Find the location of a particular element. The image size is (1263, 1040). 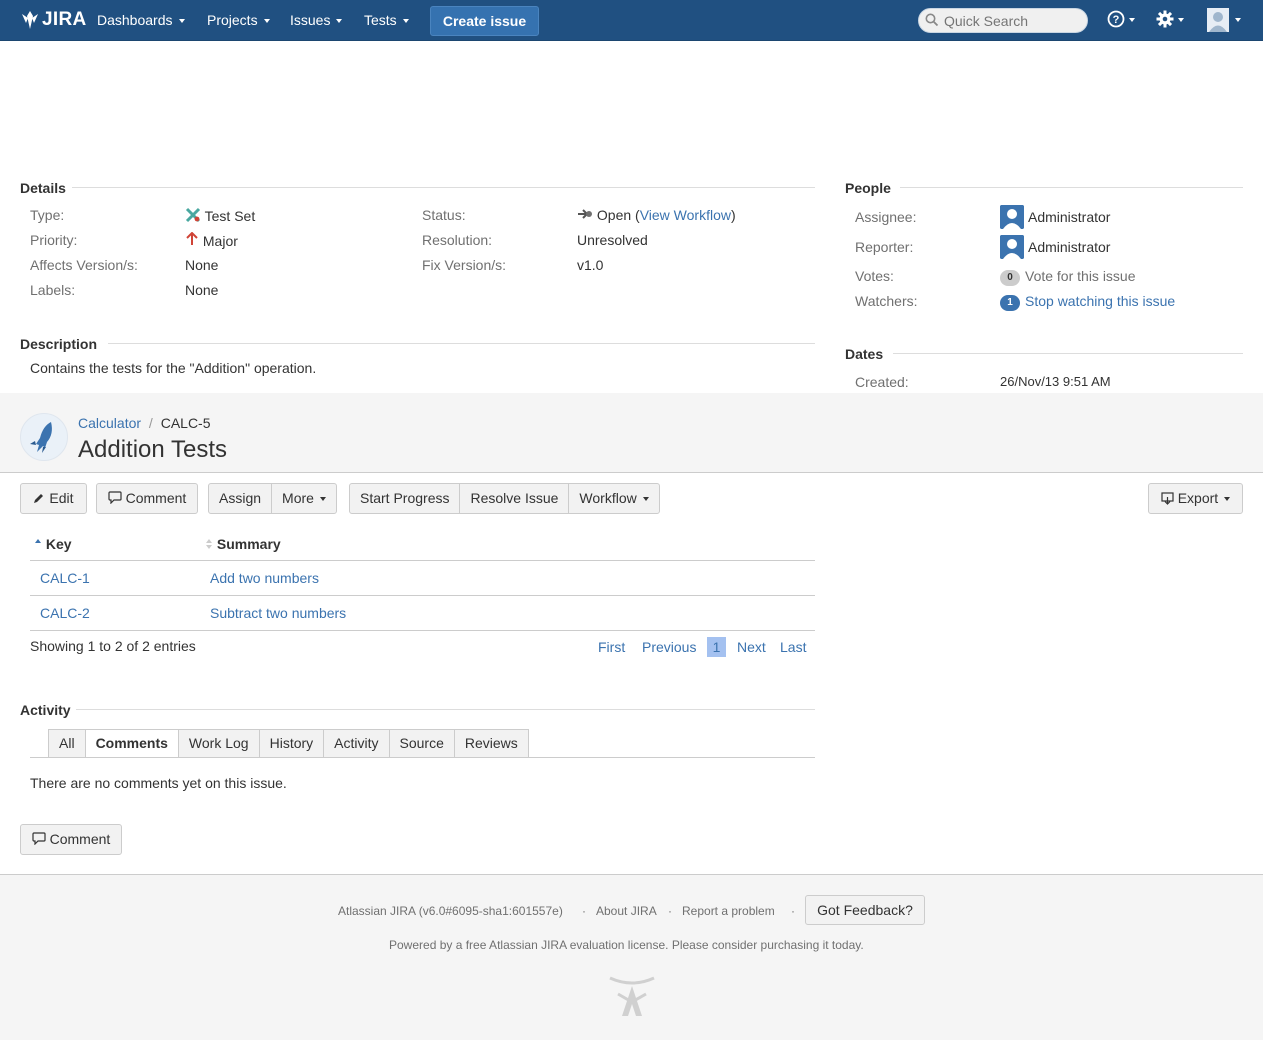

tab-comments: Comments is located at coordinates (132, 743).